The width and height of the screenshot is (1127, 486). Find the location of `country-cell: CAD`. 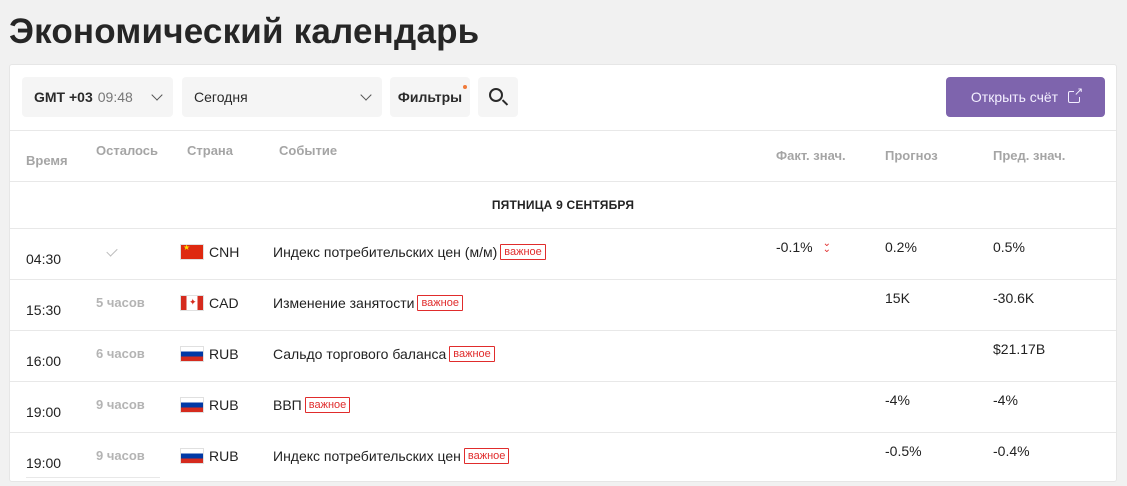

country-cell: CAD is located at coordinates (209, 303).